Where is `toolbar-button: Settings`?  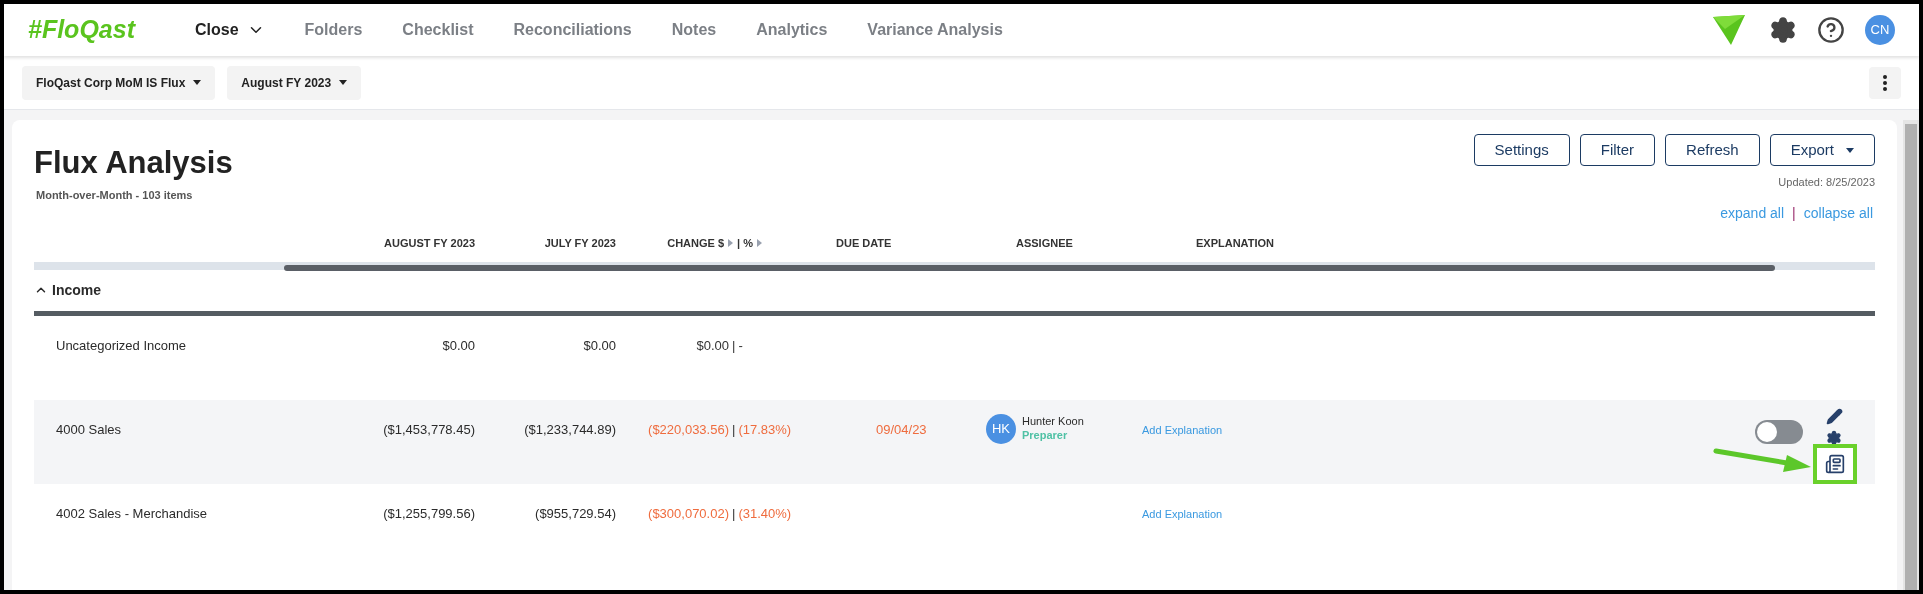
toolbar-button: Settings is located at coordinates (1521, 150).